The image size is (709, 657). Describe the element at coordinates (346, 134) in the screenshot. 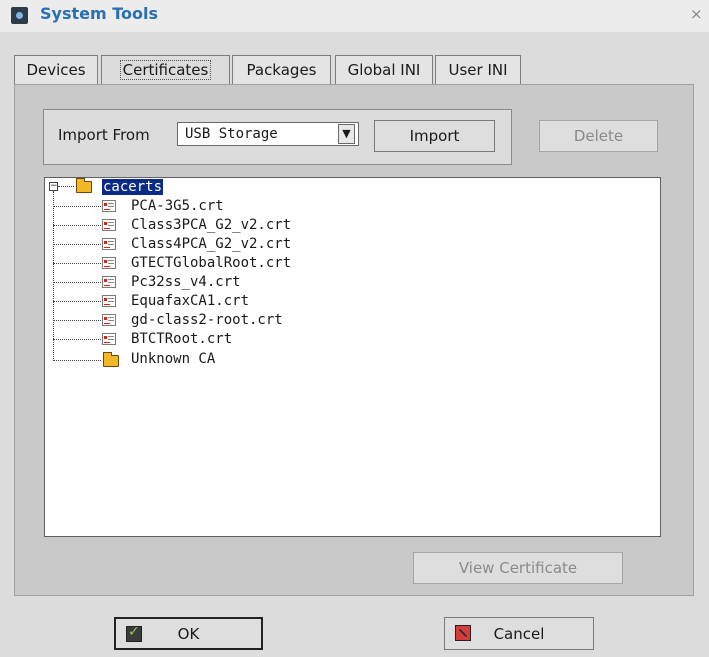

I see `dropdown-arrow-icon: ▼` at that location.